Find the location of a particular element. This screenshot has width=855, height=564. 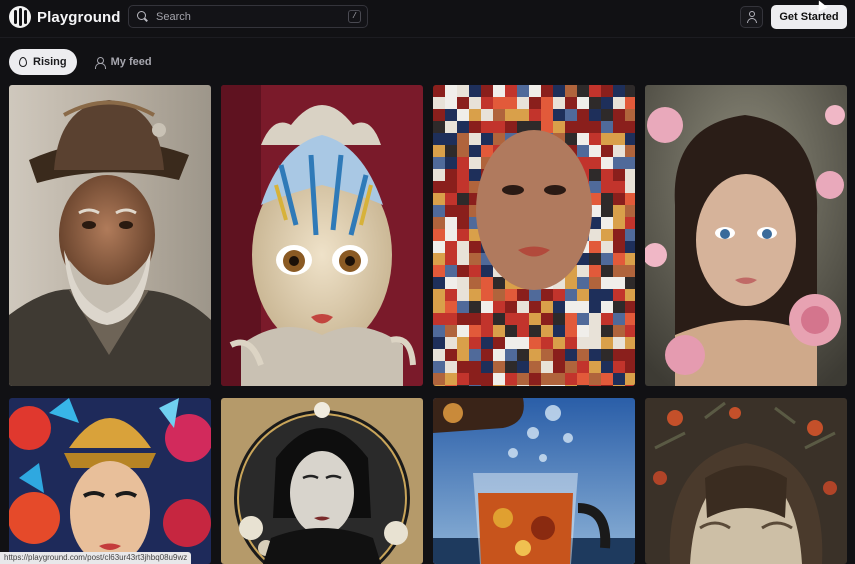

person-icon is located at coordinates (100, 62).